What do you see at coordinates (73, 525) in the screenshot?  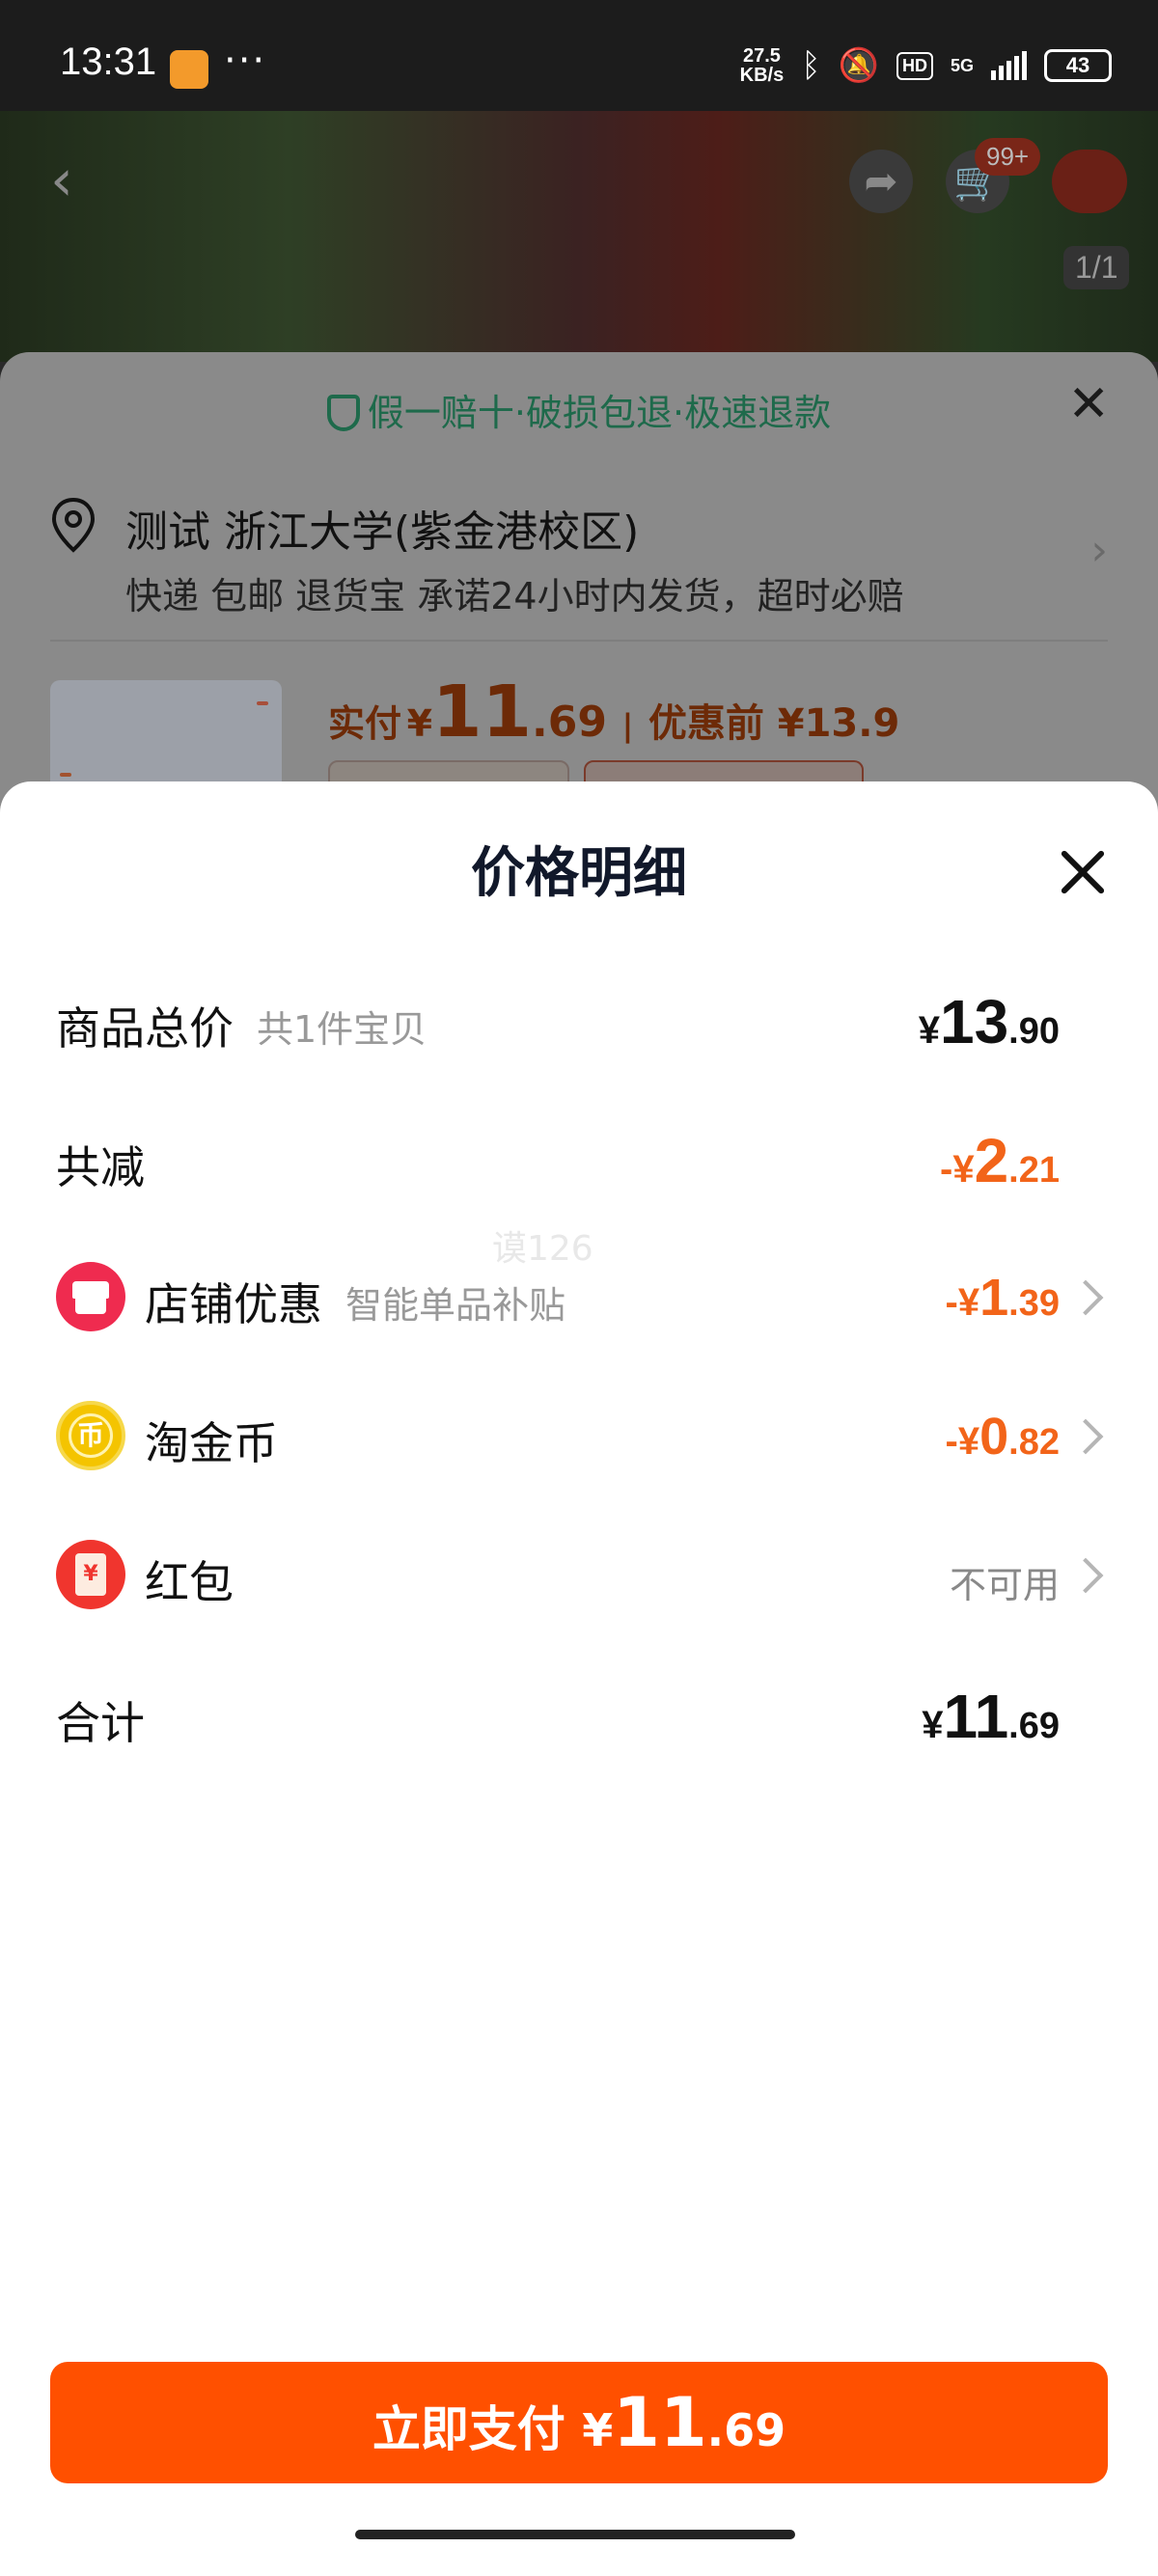 I see `location-pin-icon` at bounding box center [73, 525].